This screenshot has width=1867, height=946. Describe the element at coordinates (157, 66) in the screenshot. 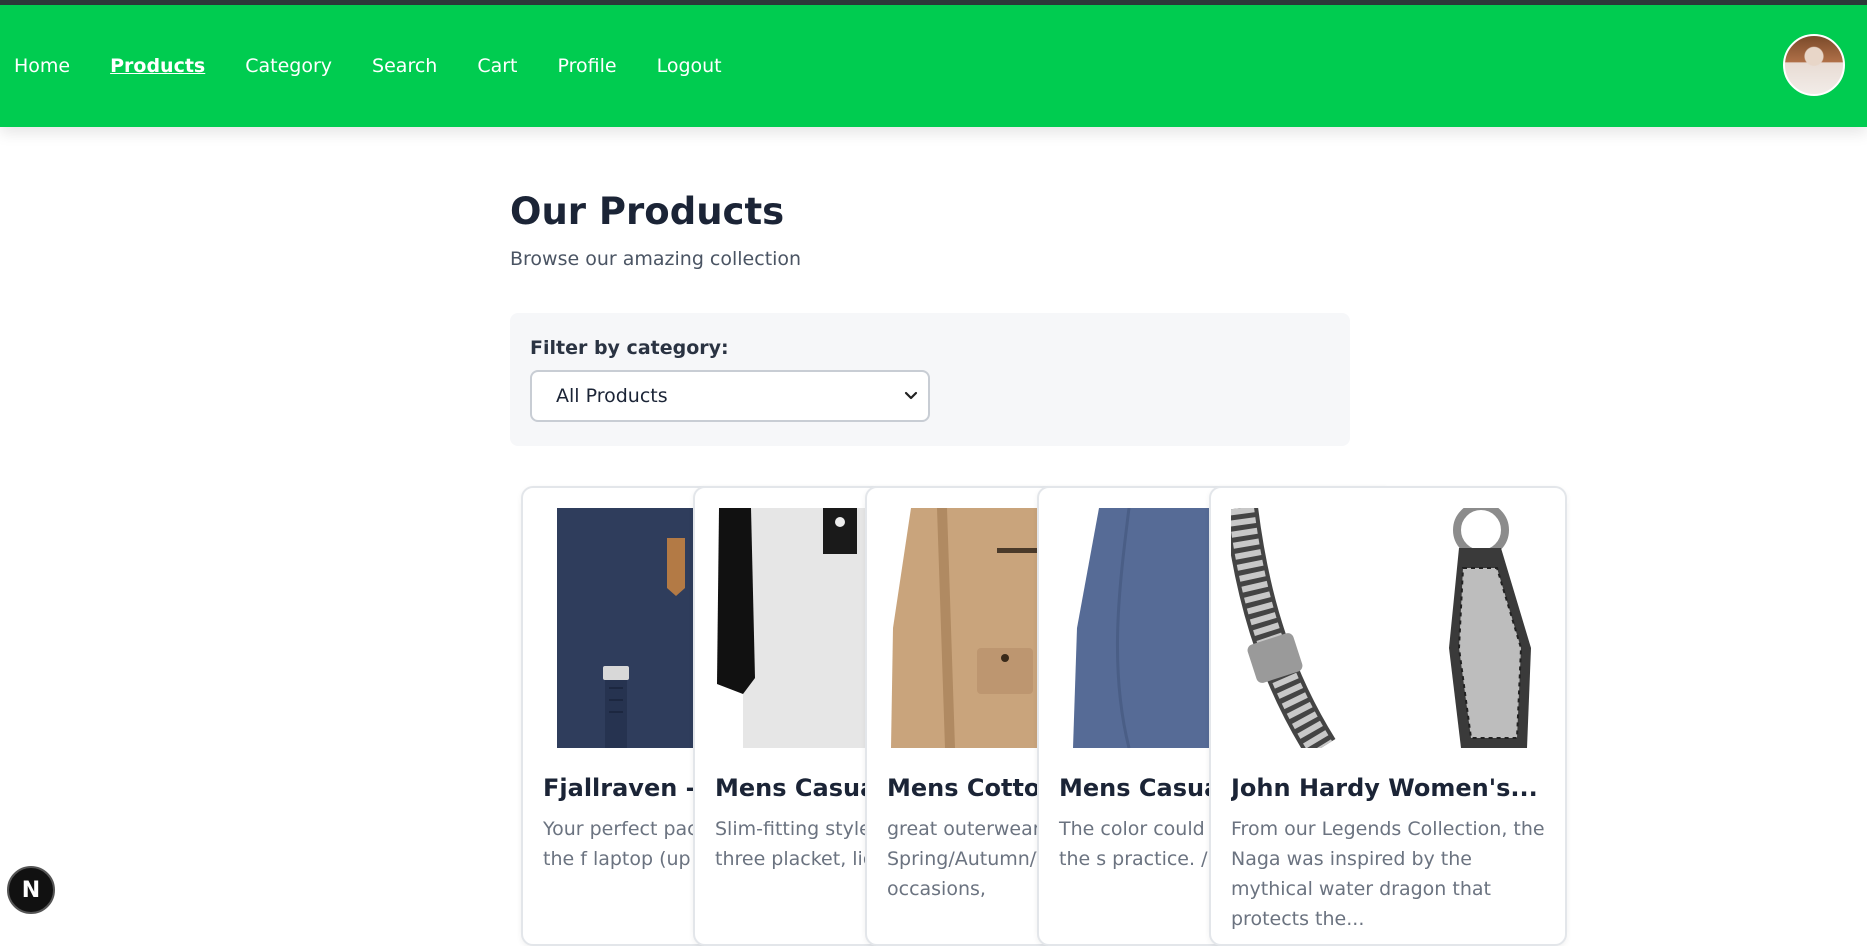

I see `nav-products-link: Products` at that location.